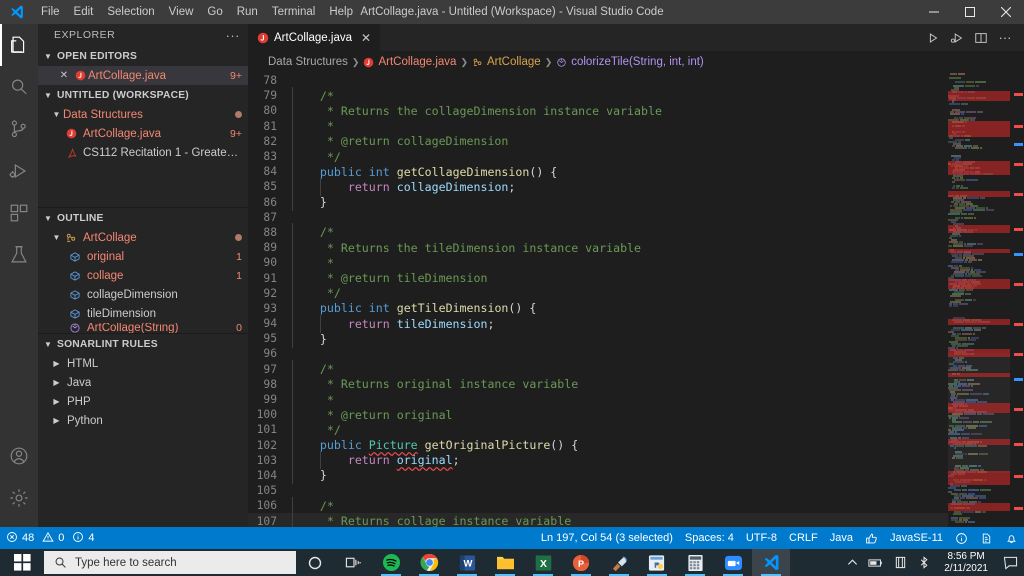  Describe the element at coordinates (636, 278) in the screenshot. I see `code-line: 91 * @return tileDimension` at that location.